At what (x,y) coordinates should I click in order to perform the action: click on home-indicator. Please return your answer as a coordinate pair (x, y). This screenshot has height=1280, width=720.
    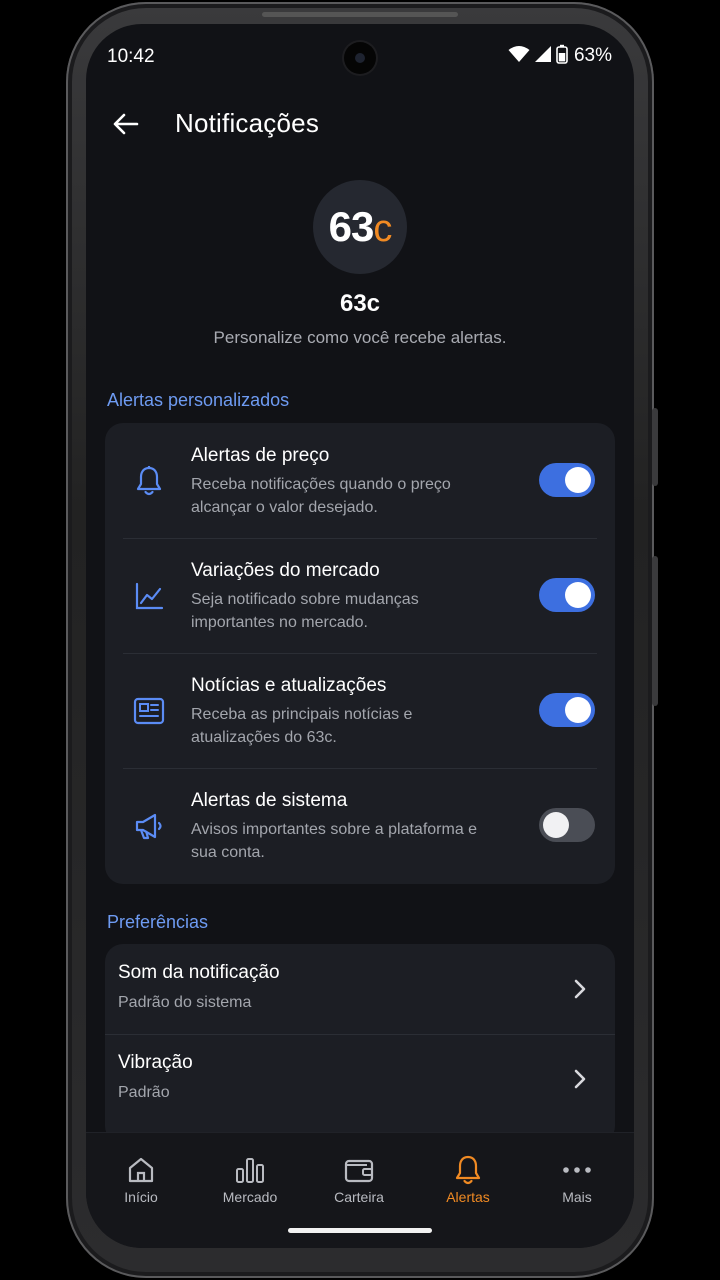
    Looking at the image, I should click on (360, 1230).